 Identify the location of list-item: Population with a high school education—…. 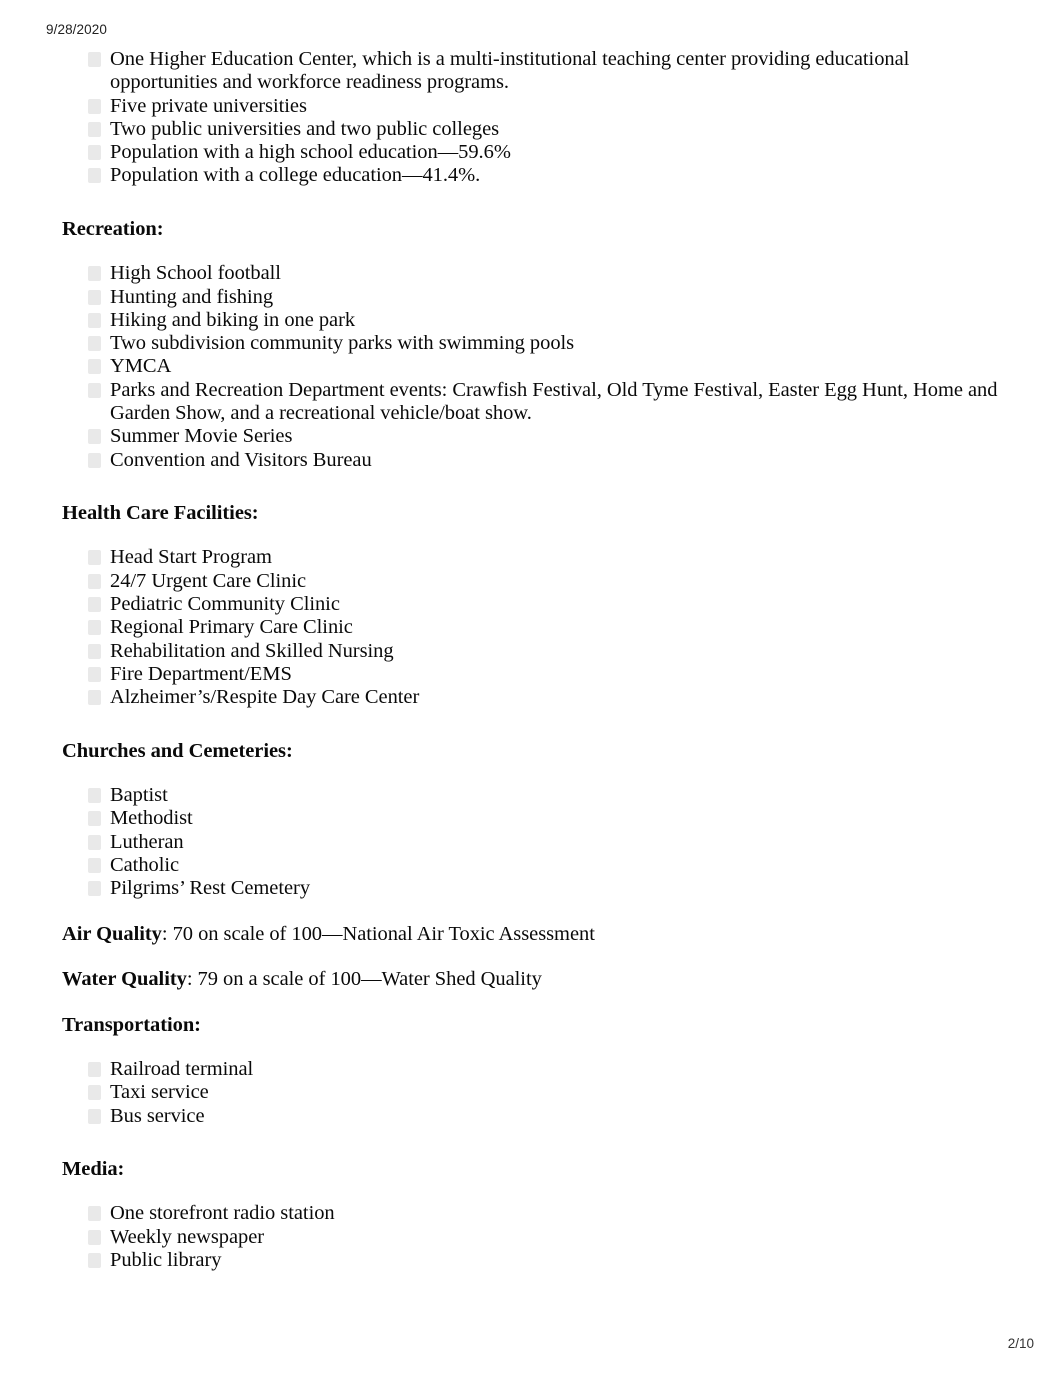
(538, 152).